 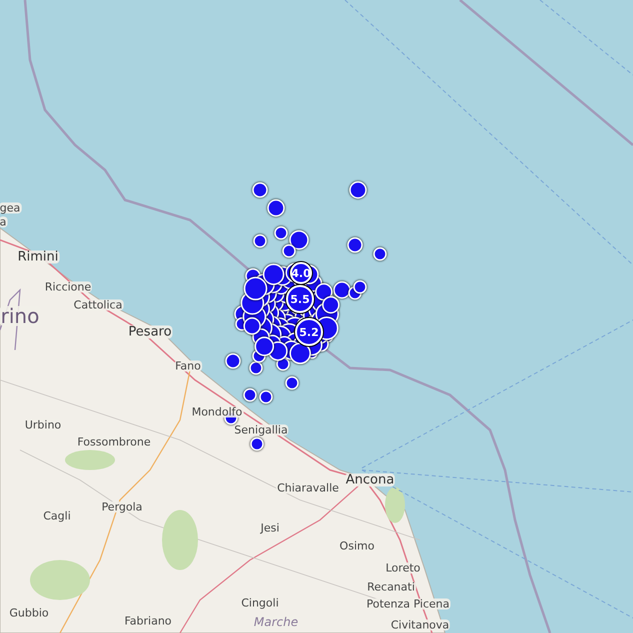 I want to click on place-label: Osimo, so click(x=357, y=546).